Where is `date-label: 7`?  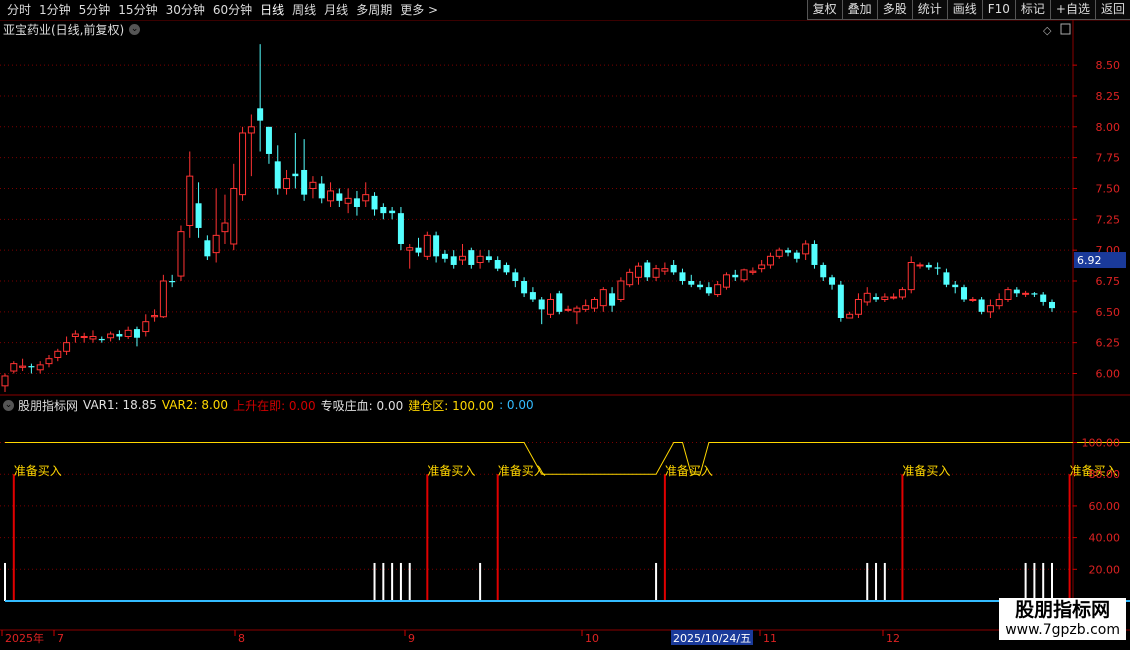
date-label: 7 is located at coordinates (60, 638).